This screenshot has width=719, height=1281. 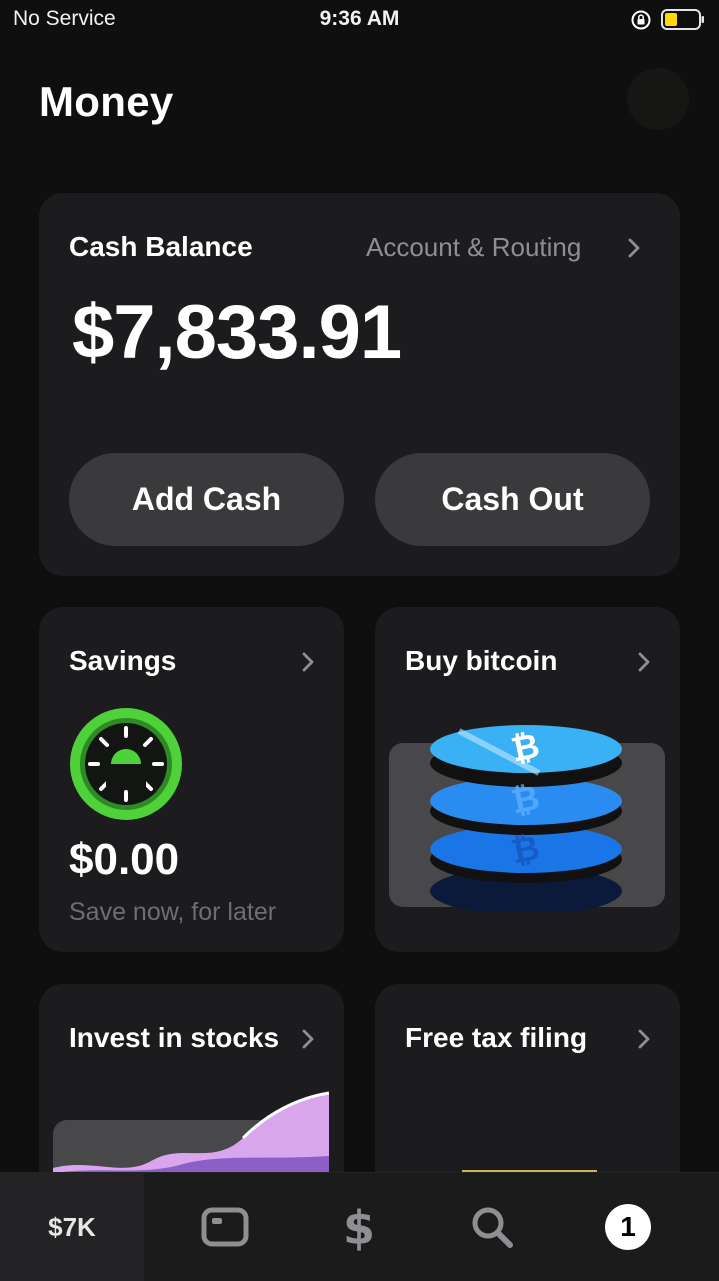 What do you see at coordinates (123, 660) in the screenshot?
I see `savings-title: Savings` at bounding box center [123, 660].